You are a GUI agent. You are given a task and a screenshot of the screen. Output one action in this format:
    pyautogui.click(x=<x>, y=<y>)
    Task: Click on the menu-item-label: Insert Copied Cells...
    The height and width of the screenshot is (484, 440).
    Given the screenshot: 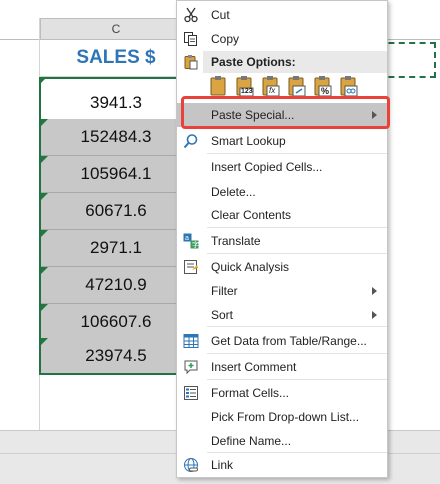 What is the action you would take?
    pyautogui.click(x=267, y=167)
    